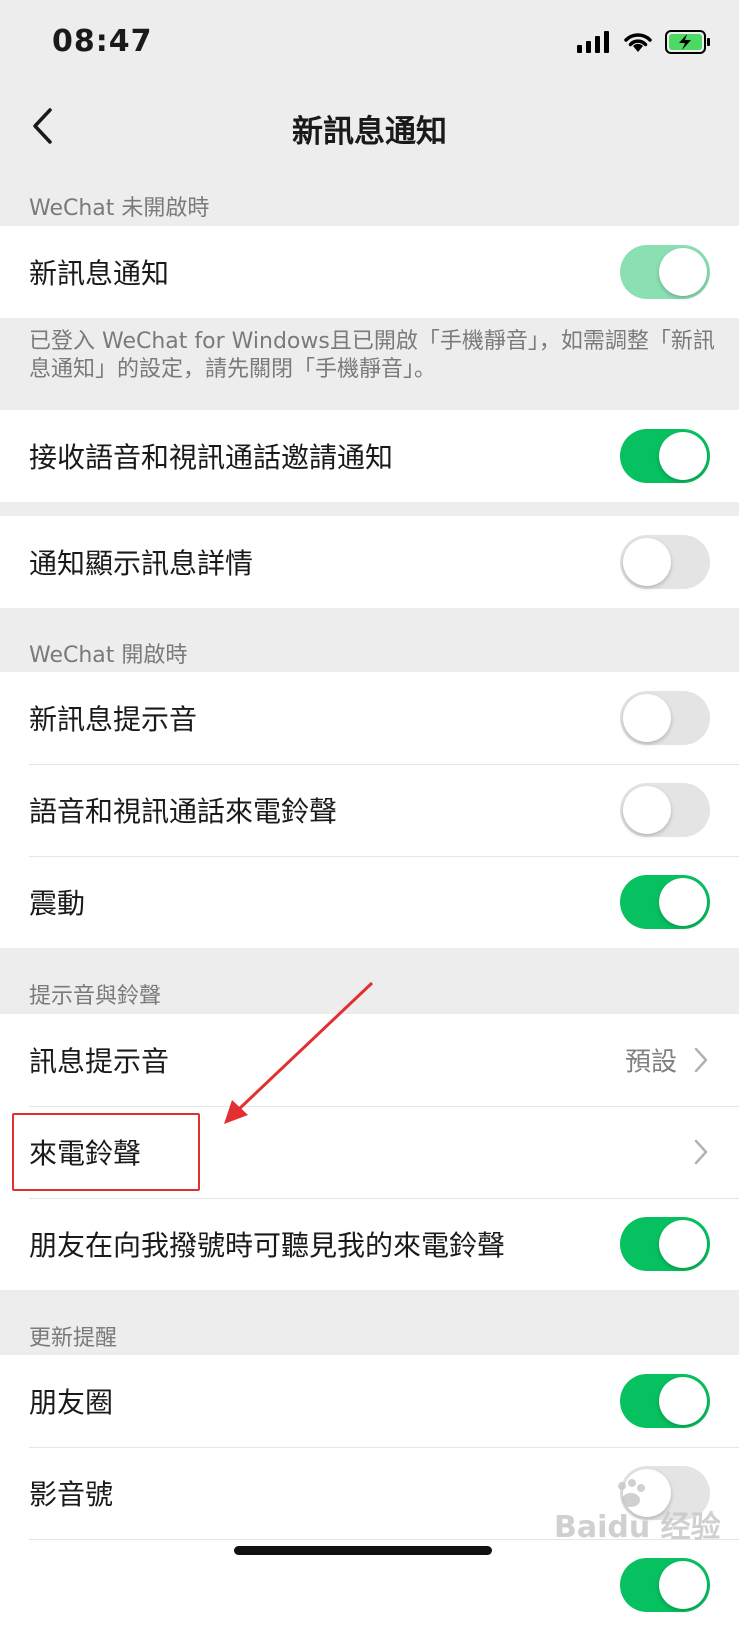 This screenshot has width=739, height=1631. What do you see at coordinates (665, 562) in the screenshot?
I see `show-details-toggle` at bounding box center [665, 562].